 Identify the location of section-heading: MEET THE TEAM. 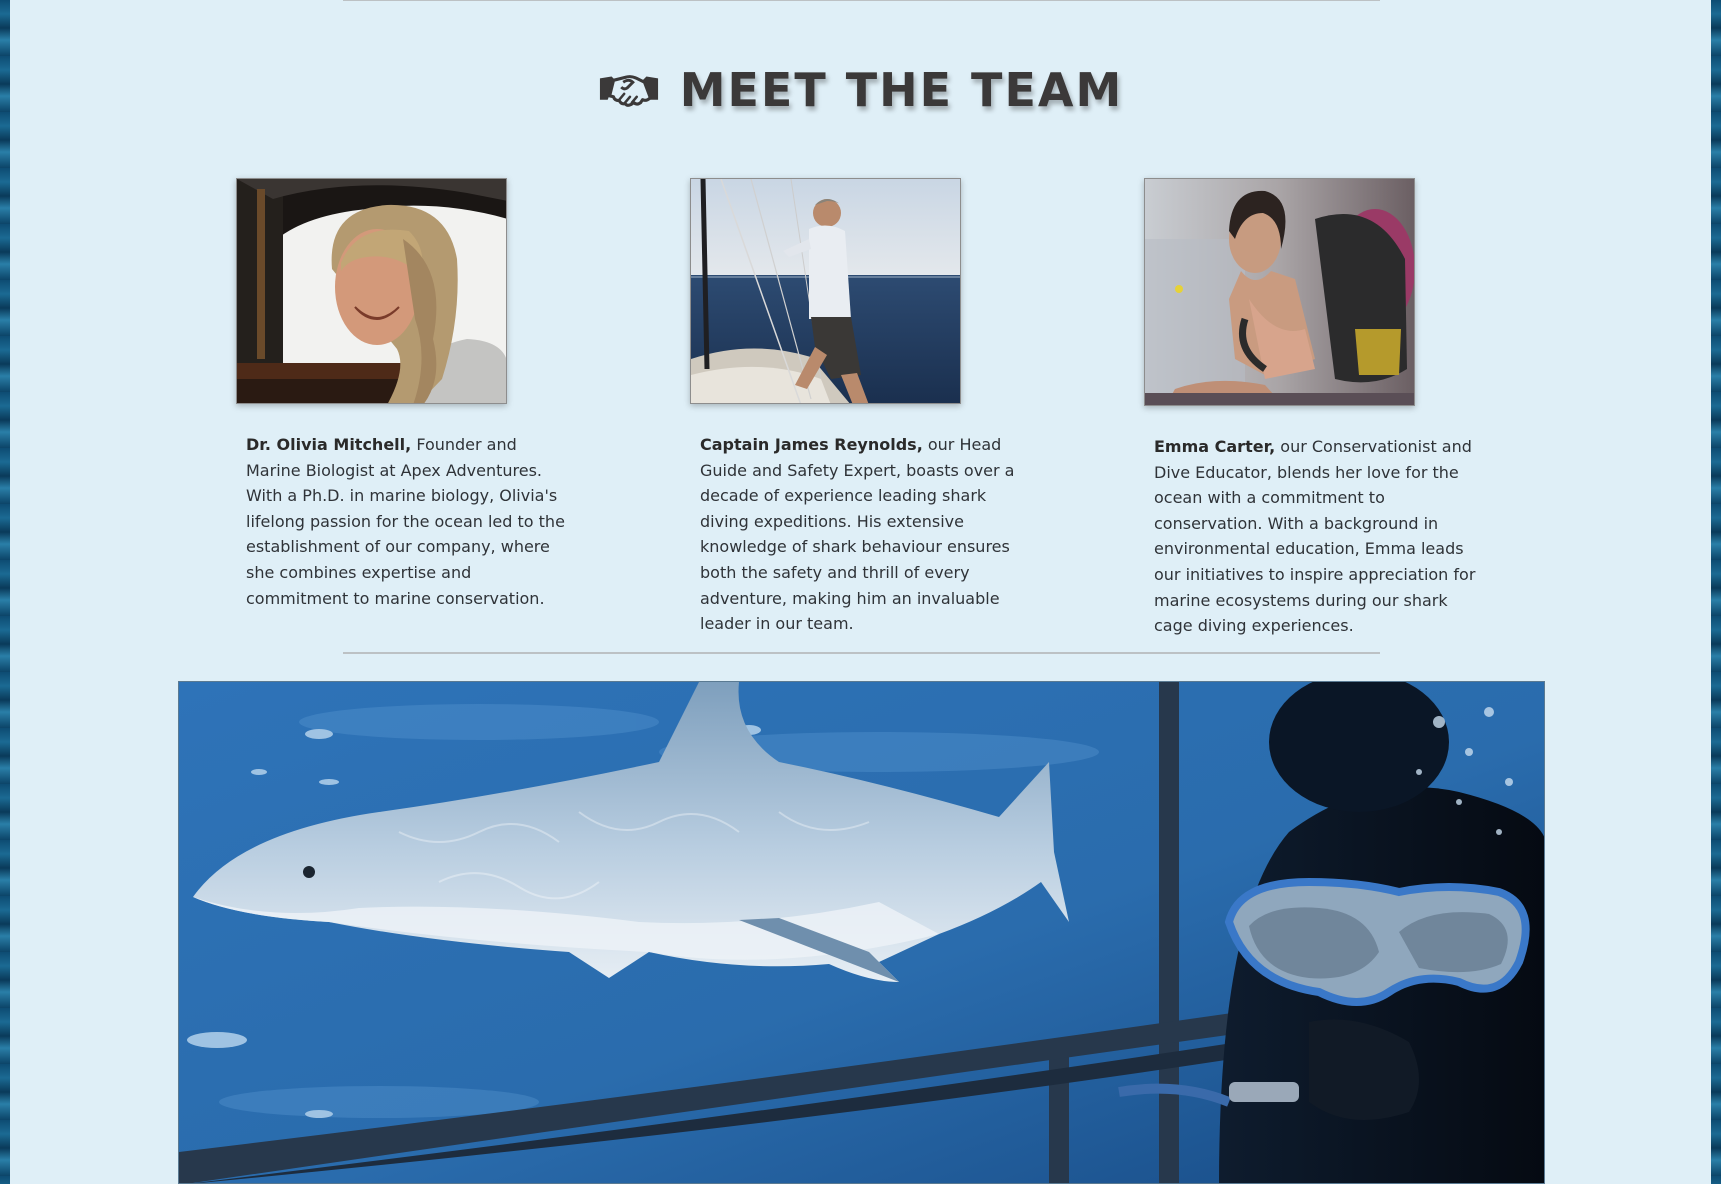
(860, 90).